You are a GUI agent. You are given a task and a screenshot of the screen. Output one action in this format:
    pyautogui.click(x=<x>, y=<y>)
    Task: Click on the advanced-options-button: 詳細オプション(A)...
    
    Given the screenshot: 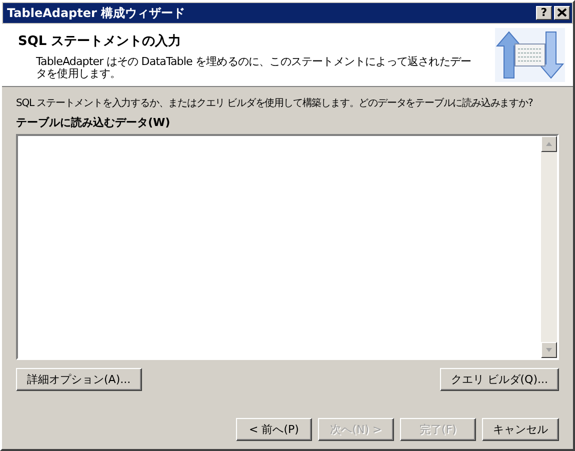 What is the action you would take?
    pyautogui.click(x=79, y=379)
    